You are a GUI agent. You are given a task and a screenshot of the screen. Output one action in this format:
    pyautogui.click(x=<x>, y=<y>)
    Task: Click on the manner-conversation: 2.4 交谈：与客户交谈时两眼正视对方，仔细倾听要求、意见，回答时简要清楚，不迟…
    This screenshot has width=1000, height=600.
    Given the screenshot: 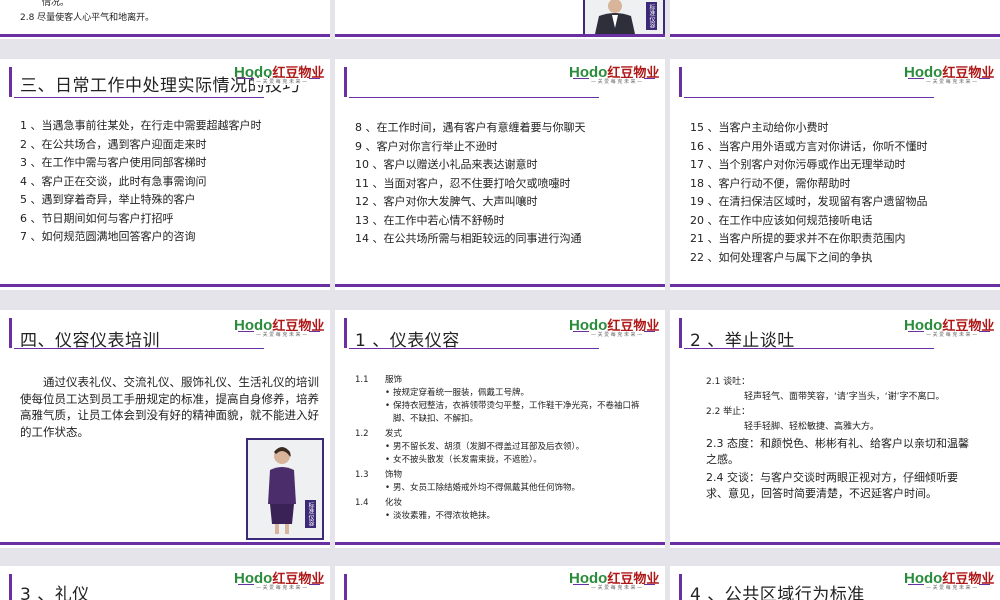 What is the action you would take?
    pyautogui.click(x=832, y=485)
    